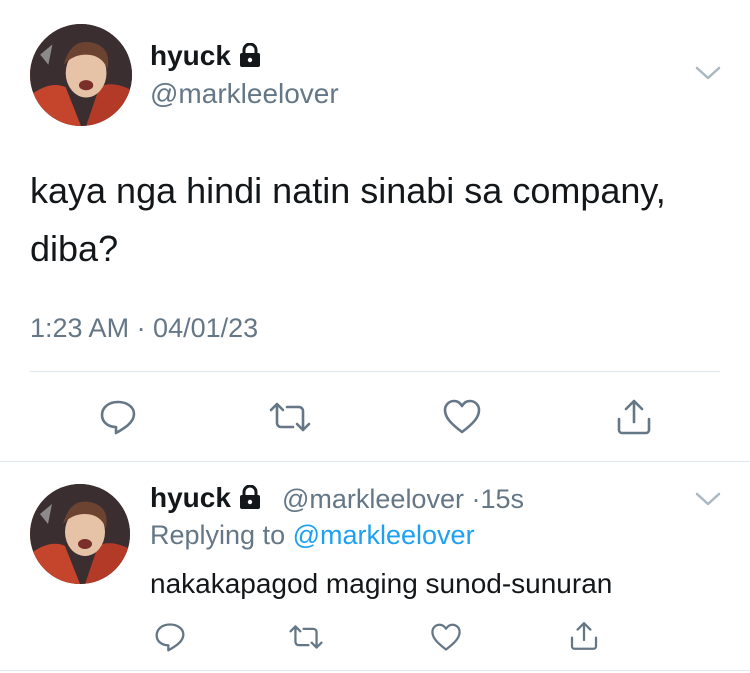 Image resolution: width=750 pixels, height=673 pixels. I want to click on reply-meta-line: @markleelover ·15s, so click(403, 499).